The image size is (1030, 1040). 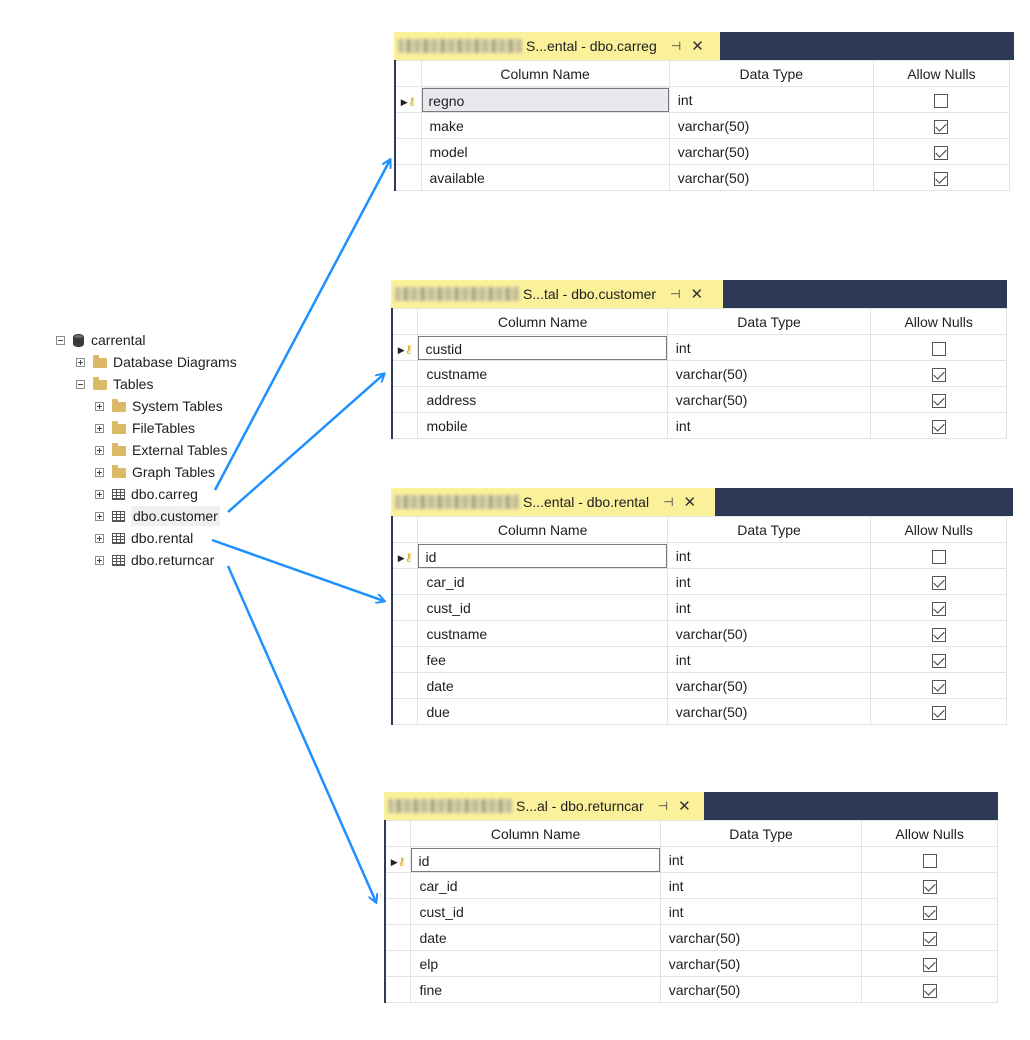 I want to click on table-row: ▶⚷ regno int, so click(x=702, y=99).